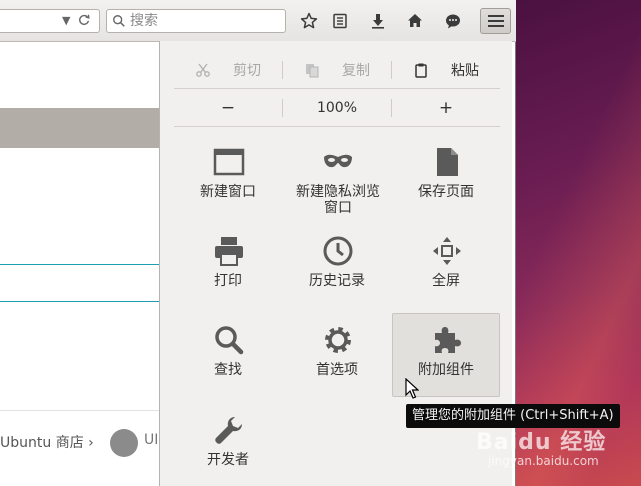  What do you see at coordinates (229, 162) in the screenshot?
I see `new-window-icon` at bounding box center [229, 162].